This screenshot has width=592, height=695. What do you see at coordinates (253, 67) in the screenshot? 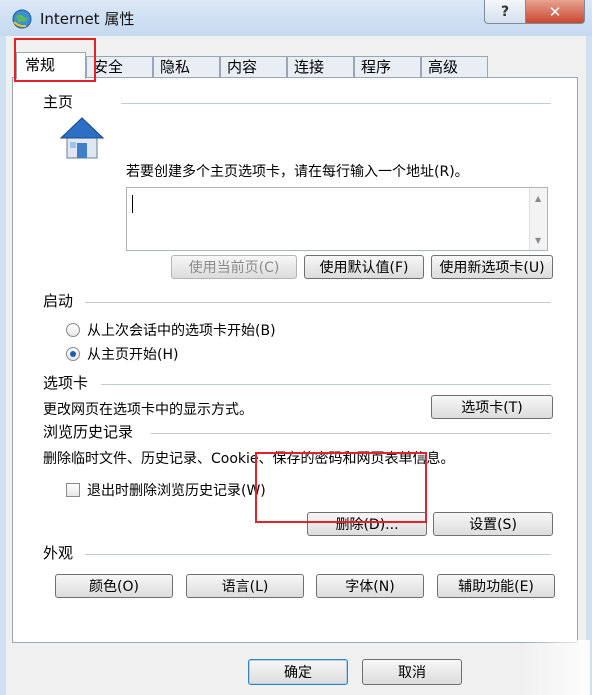
I see `tab-content: 内容` at bounding box center [253, 67].